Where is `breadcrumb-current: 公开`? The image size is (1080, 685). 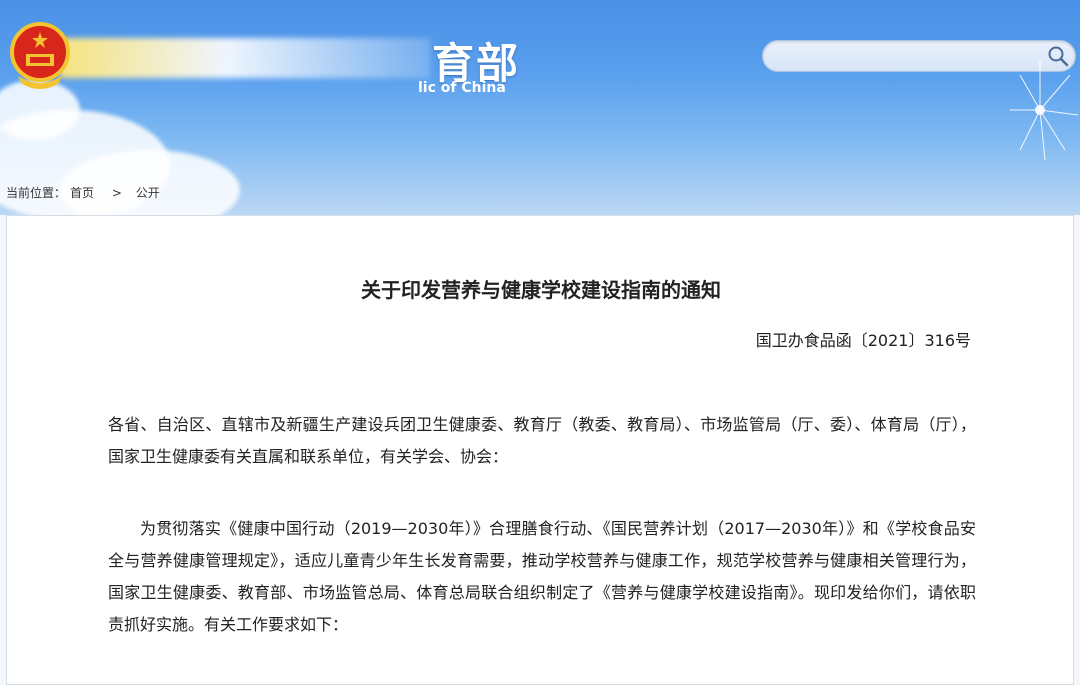 breadcrumb-current: 公开 is located at coordinates (148, 193).